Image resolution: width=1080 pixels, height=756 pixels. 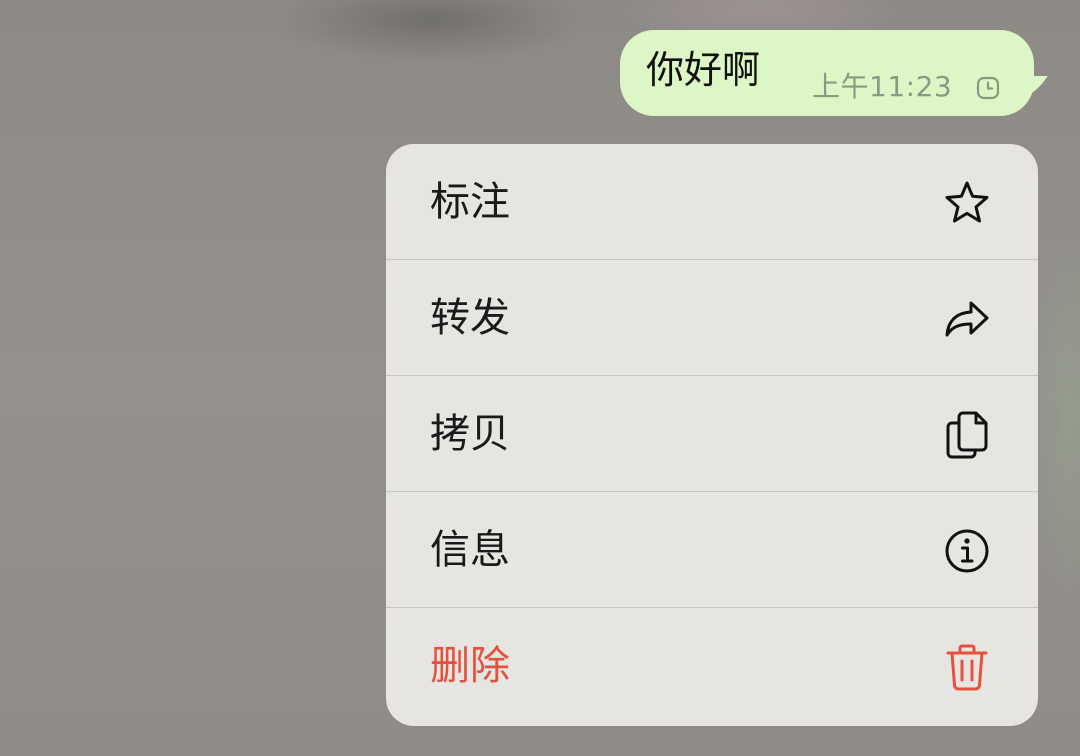 What do you see at coordinates (712, 318) in the screenshot?
I see `menu-item-forward: 转发` at bounding box center [712, 318].